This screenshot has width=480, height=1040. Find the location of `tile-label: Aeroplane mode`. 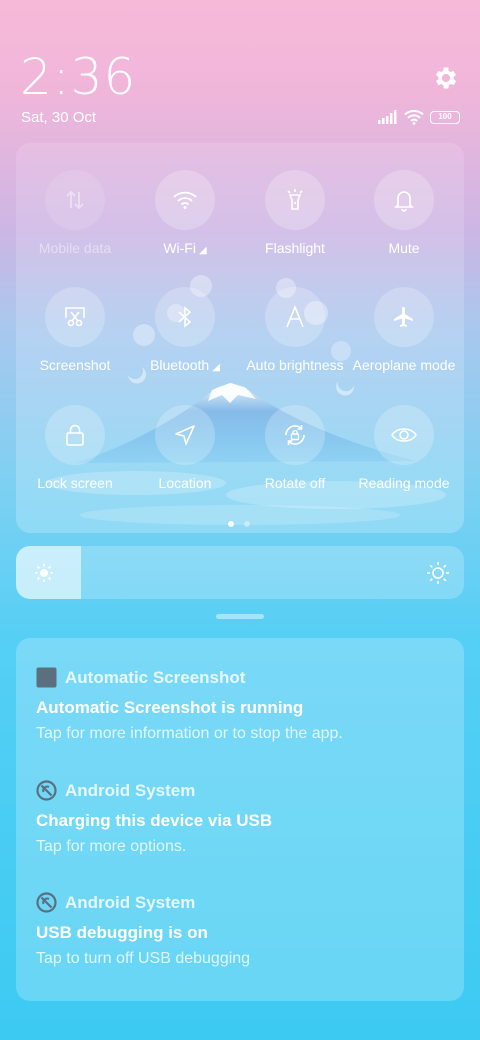

tile-label: Aeroplane mode is located at coordinates (404, 365).